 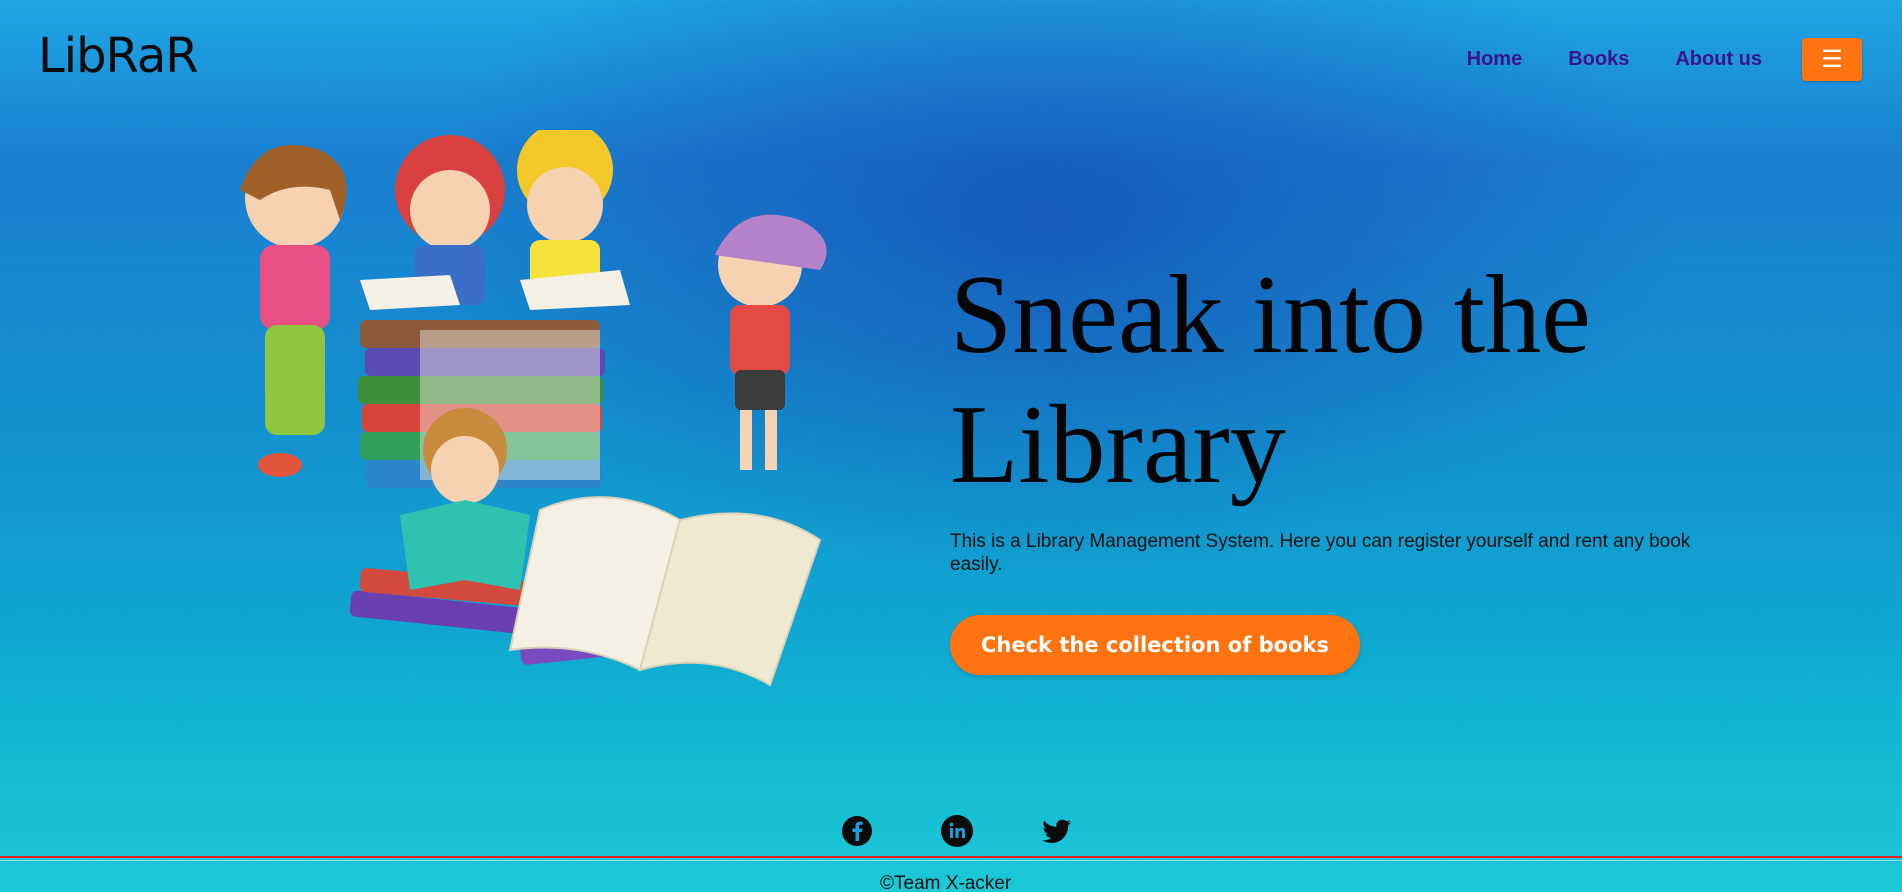 What do you see at coordinates (990, 831) in the screenshot?
I see `social-links` at bounding box center [990, 831].